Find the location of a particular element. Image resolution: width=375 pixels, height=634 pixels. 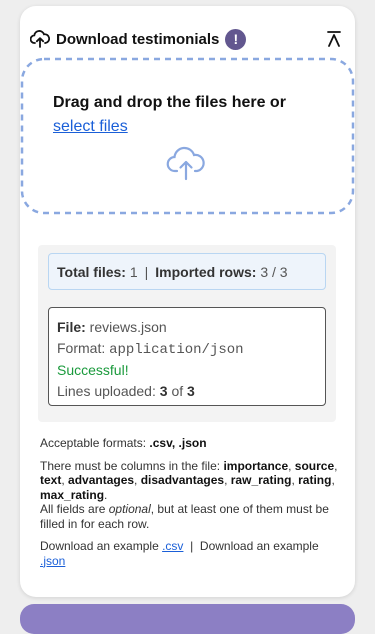

file-name-label: File: is located at coordinates (71, 327).